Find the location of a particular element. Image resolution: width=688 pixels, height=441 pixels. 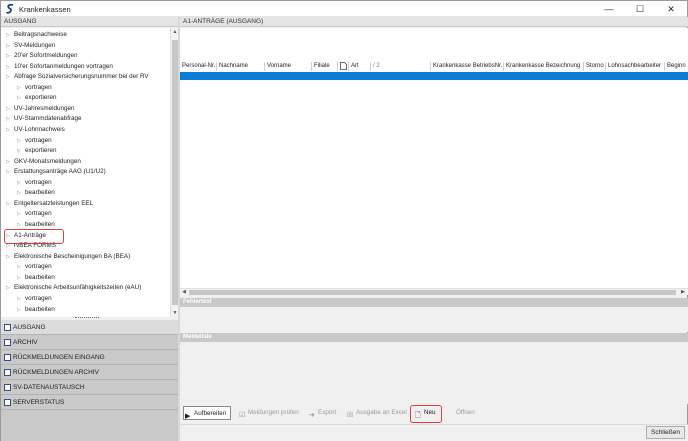

tree-item-sv-meldungen: ▷ SV-Meldungen is located at coordinates (30, 46).